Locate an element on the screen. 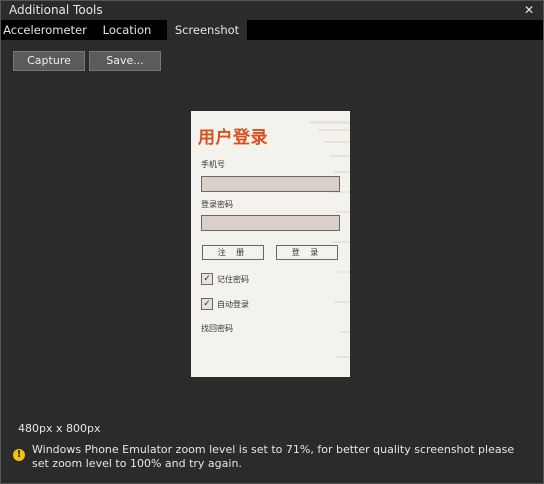 The height and width of the screenshot is (484, 544). remember-password-label: 记住密码 is located at coordinates (233, 279).